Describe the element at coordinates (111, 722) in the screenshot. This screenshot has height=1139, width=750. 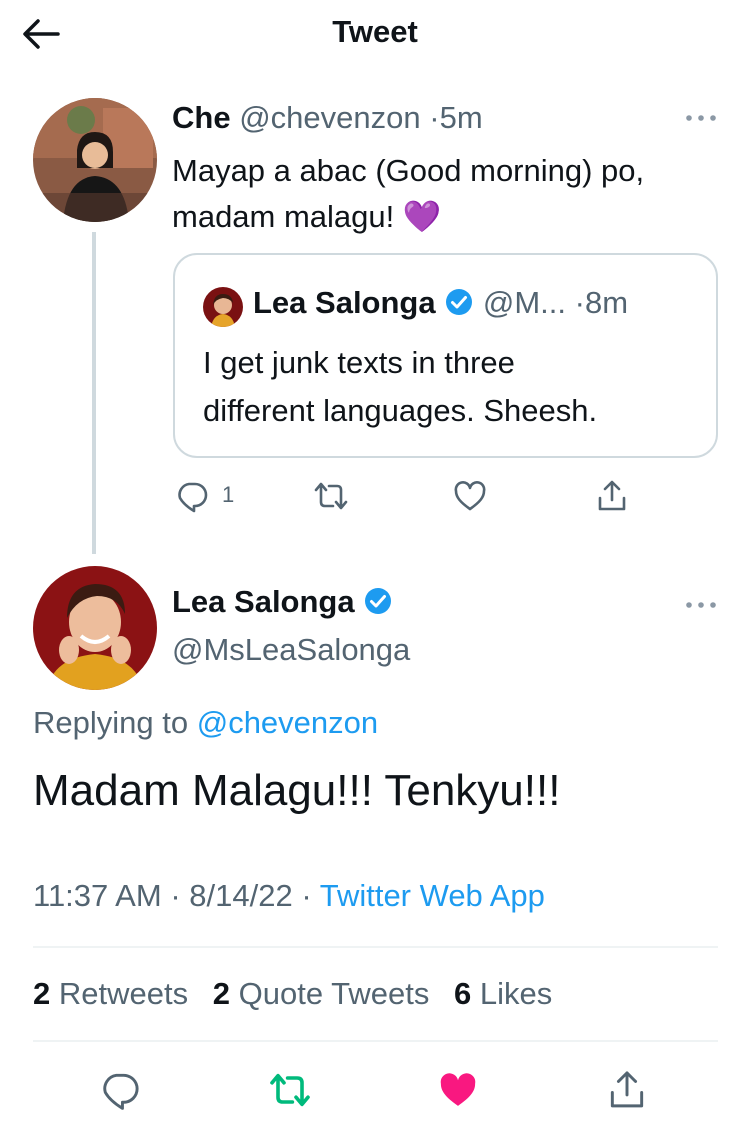
I see `replying-to-label: Replying to` at that location.